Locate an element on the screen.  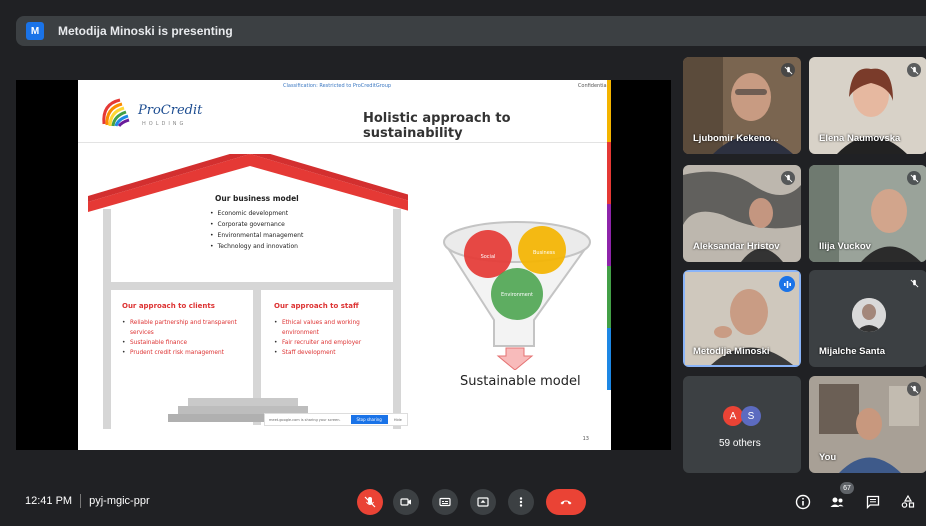
more-vert-icon is located at coordinates (521, 502).